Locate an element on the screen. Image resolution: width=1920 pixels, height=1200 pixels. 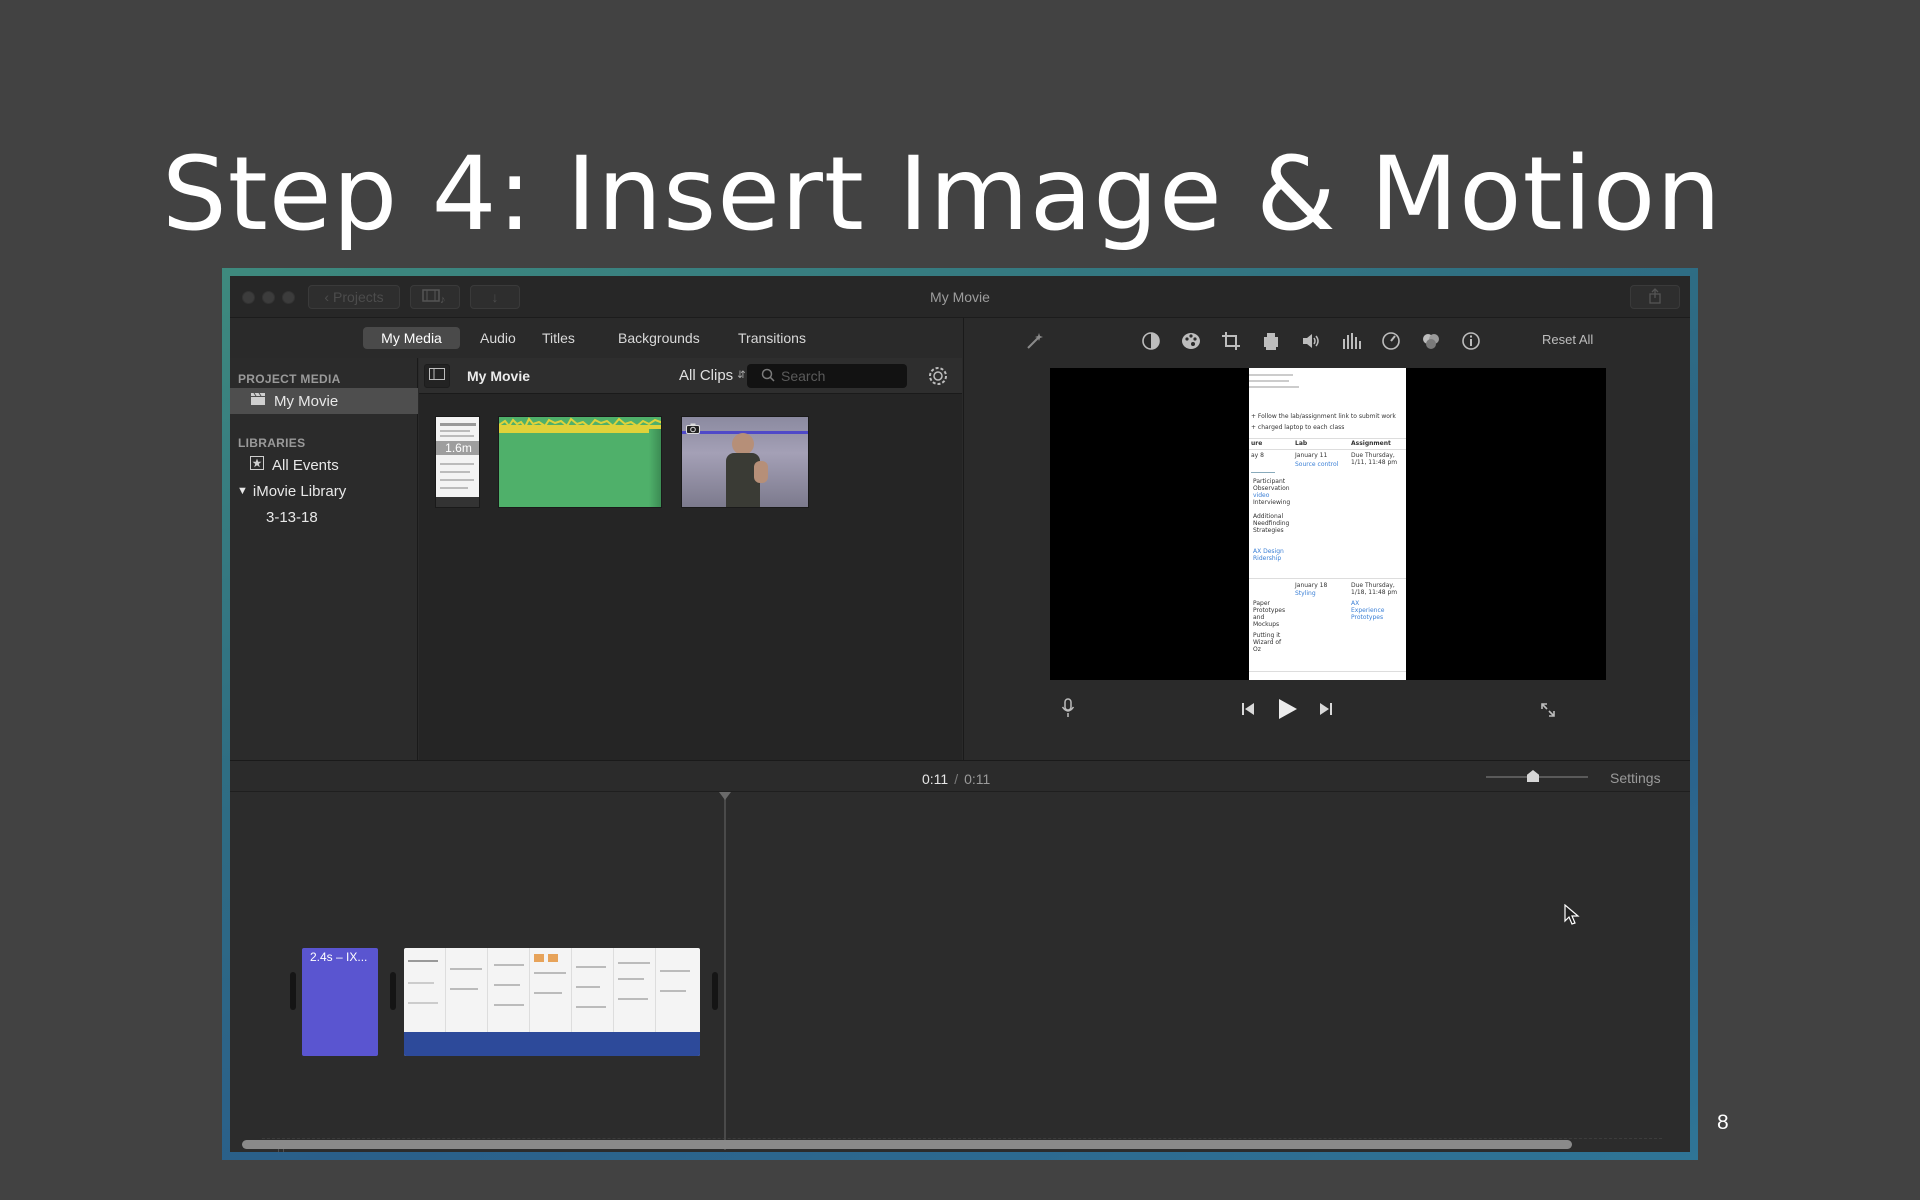
updown-chevron-icon: ⇵ is located at coordinates (741, 375).